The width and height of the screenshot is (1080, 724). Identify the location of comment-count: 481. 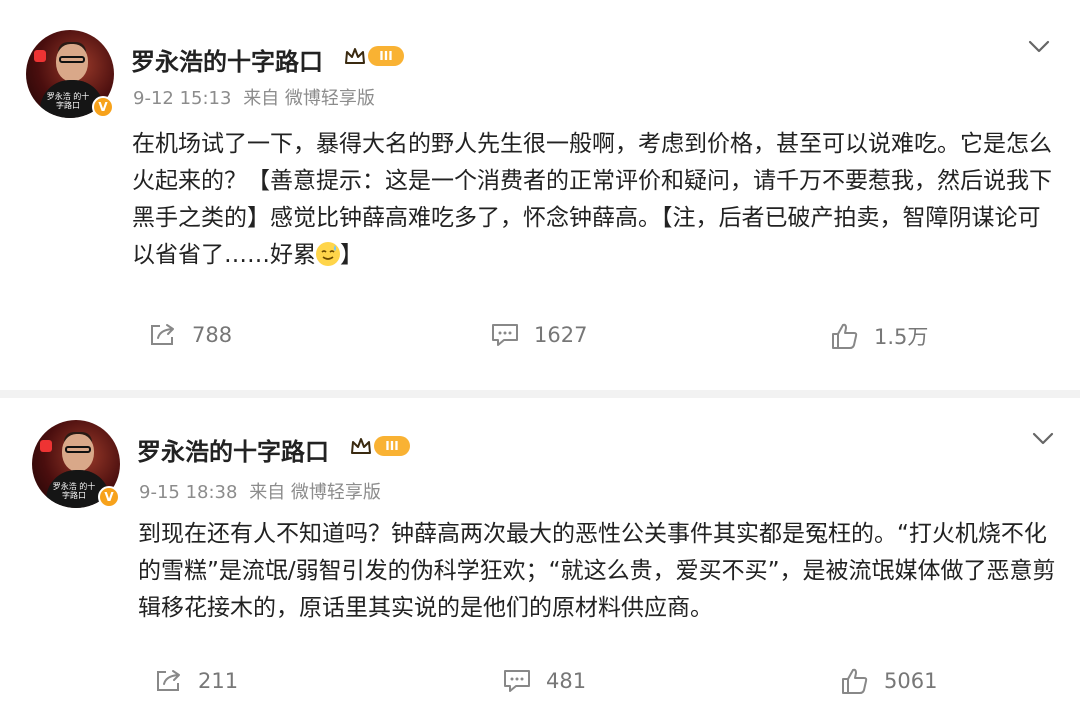
(566, 681).